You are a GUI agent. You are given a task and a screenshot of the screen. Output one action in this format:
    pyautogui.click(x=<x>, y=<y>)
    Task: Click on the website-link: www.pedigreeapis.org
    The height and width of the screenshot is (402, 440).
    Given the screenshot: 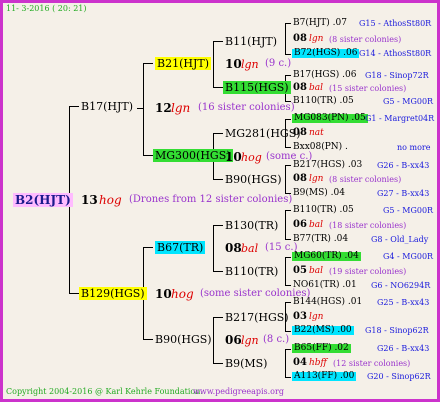 What is the action you would take?
    pyautogui.click(x=238, y=392)
    